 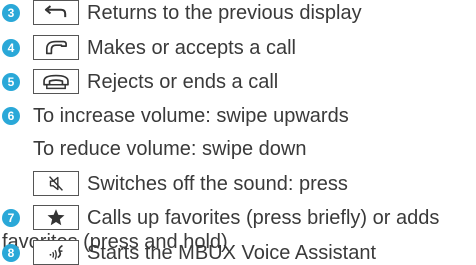 What do you see at coordinates (217, 184) in the screenshot?
I see `item-subtext: Switches off the sound: press` at bounding box center [217, 184].